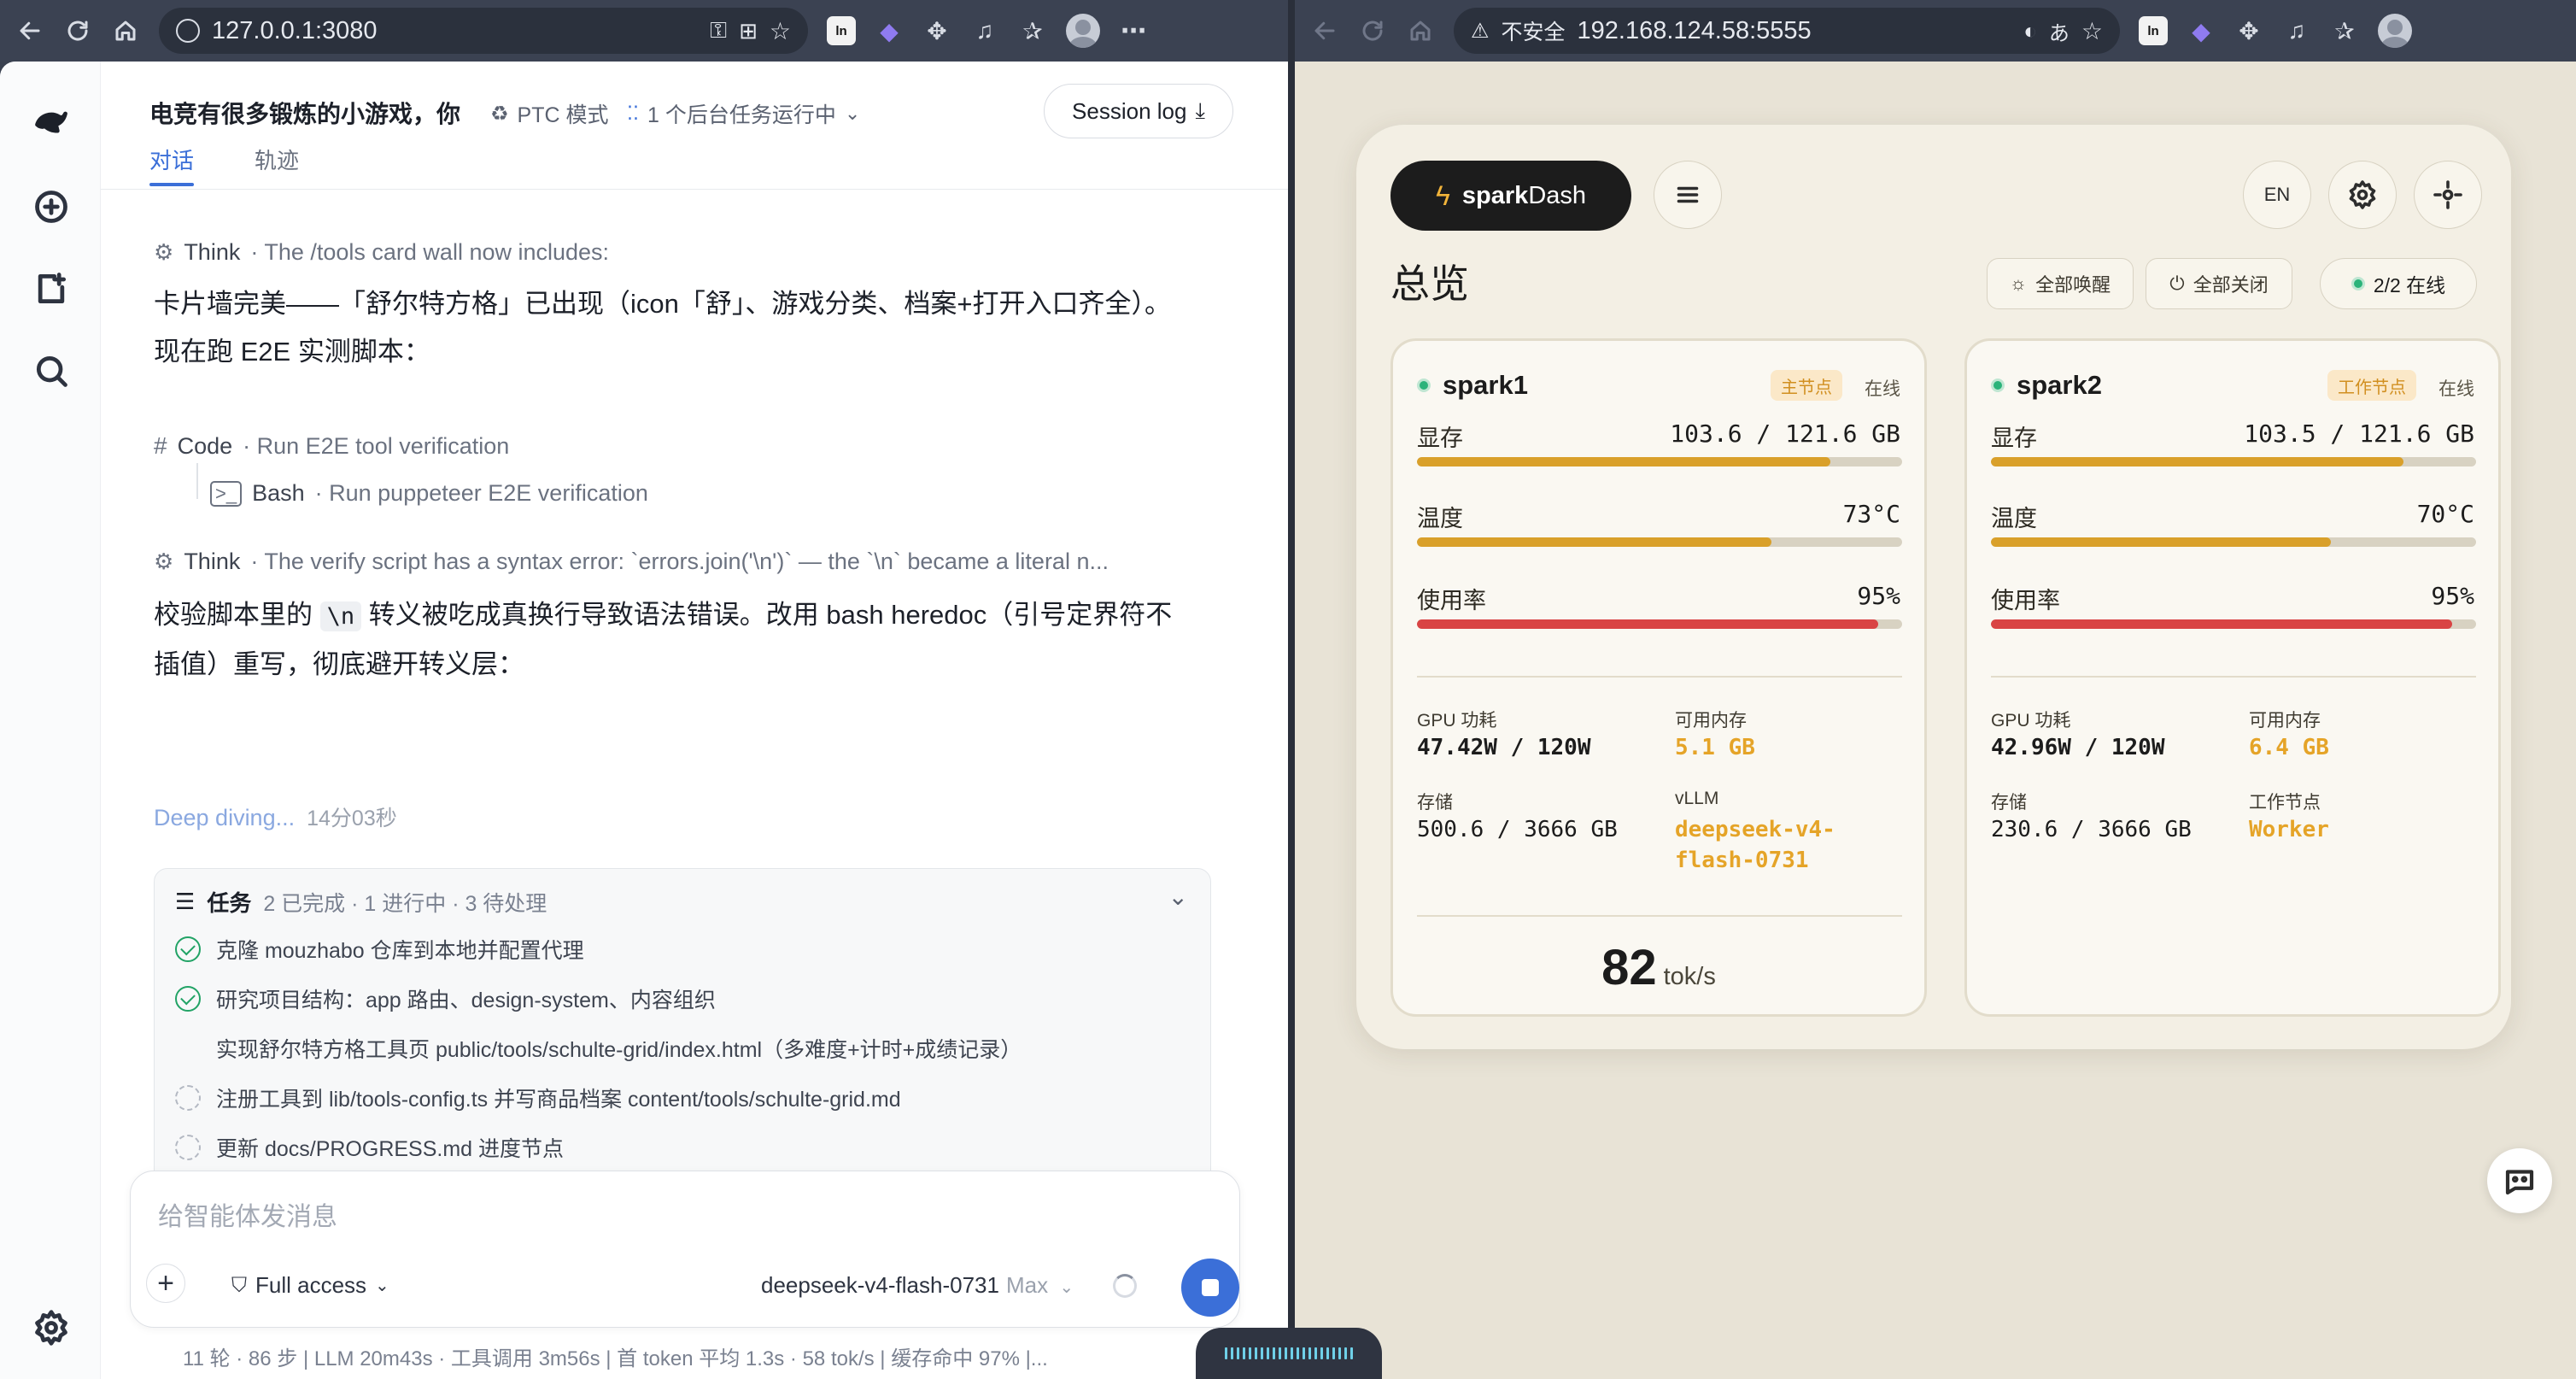 The image size is (2576, 1379). I want to click on brand-logo: ϟ sparkDash, so click(1510, 196).